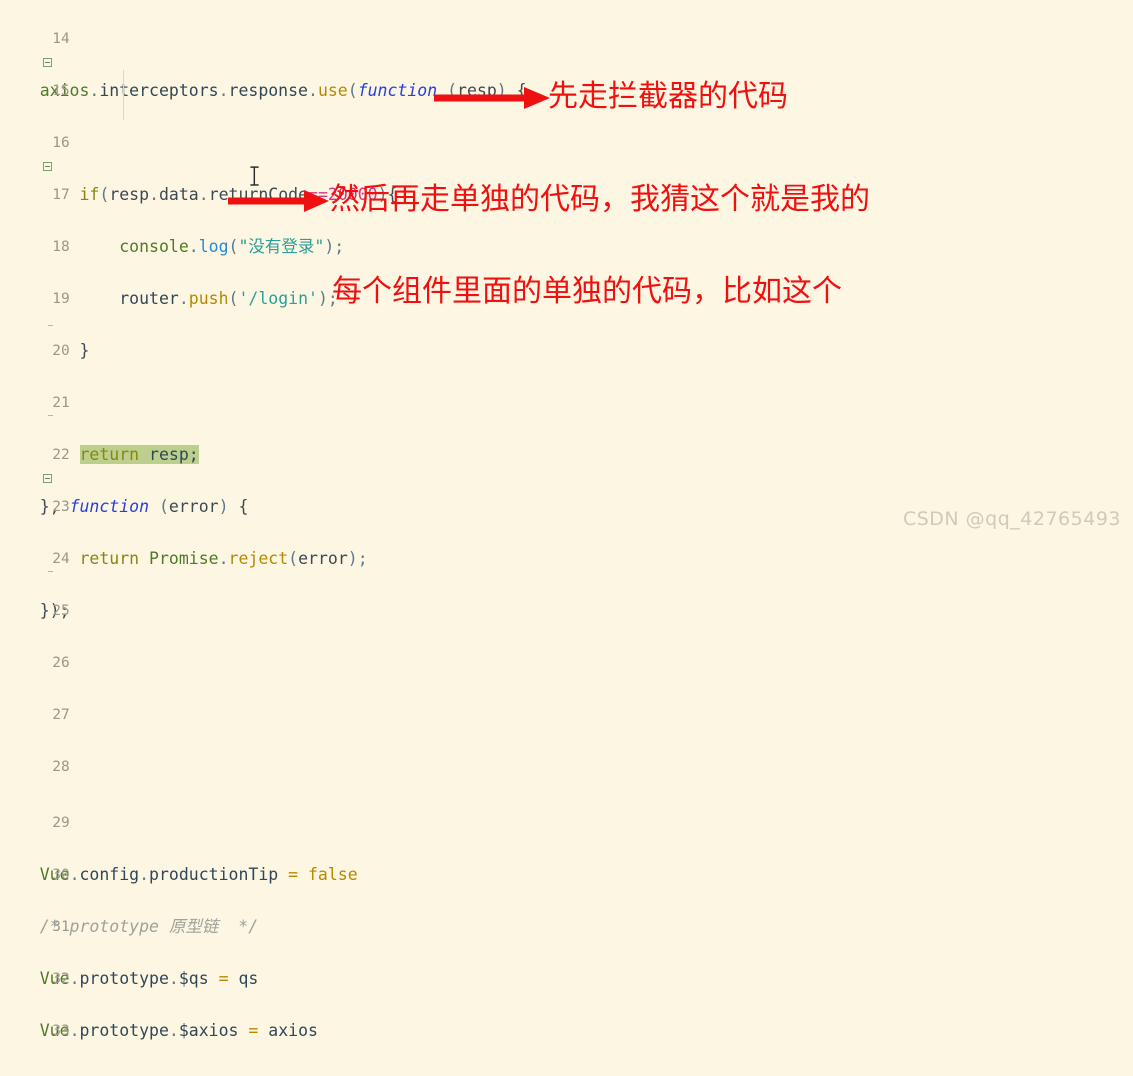 This screenshot has width=1133, height=1076. I want to click on code-line-31: 31 Vue.prototype.$qs = qs, so click(566, 938).